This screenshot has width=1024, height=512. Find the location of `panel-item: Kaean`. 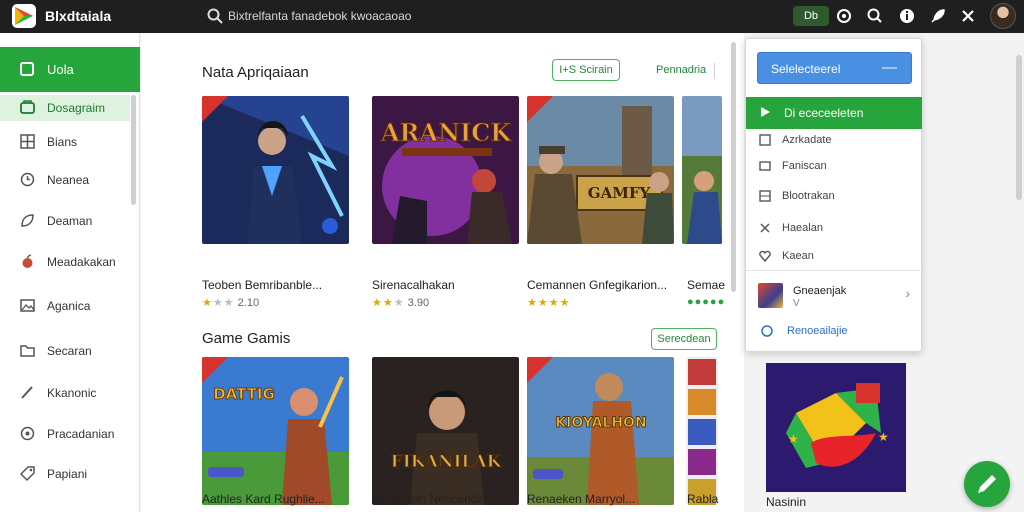

panel-item: Kaean is located at coordinates (834, 257).